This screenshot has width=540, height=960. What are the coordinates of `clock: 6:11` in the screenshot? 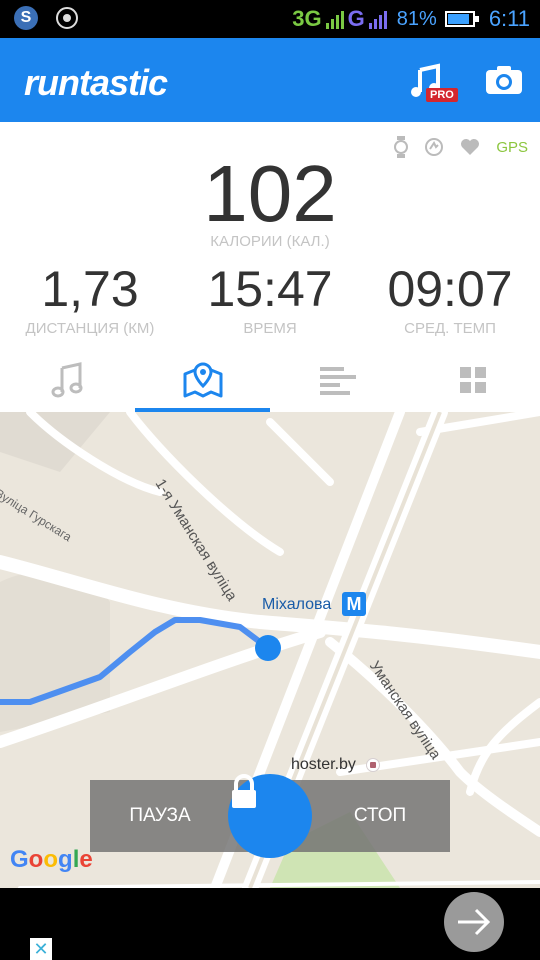 It's located at (509, 18).